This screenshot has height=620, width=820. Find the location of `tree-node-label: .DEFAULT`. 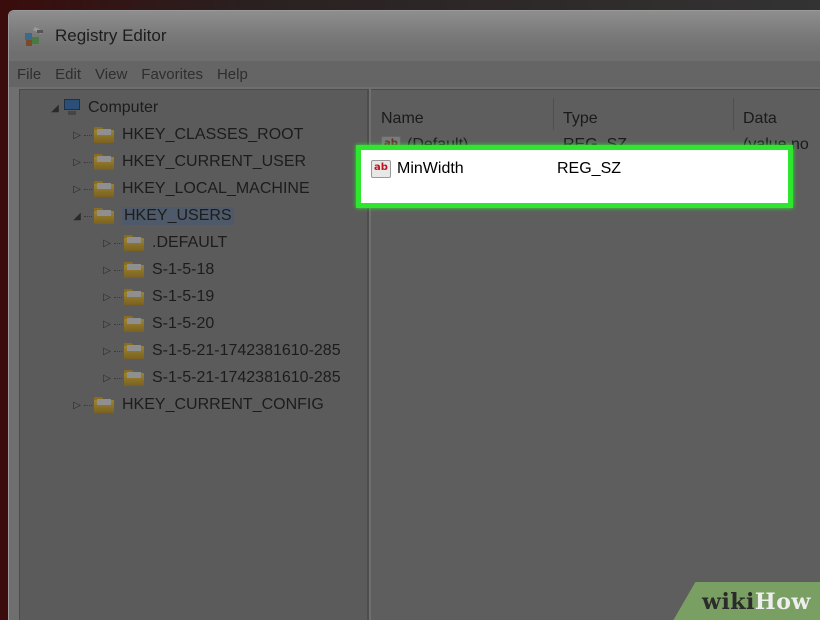

tree-node-label: .DEFAULT is located at coordinates (190, 242).